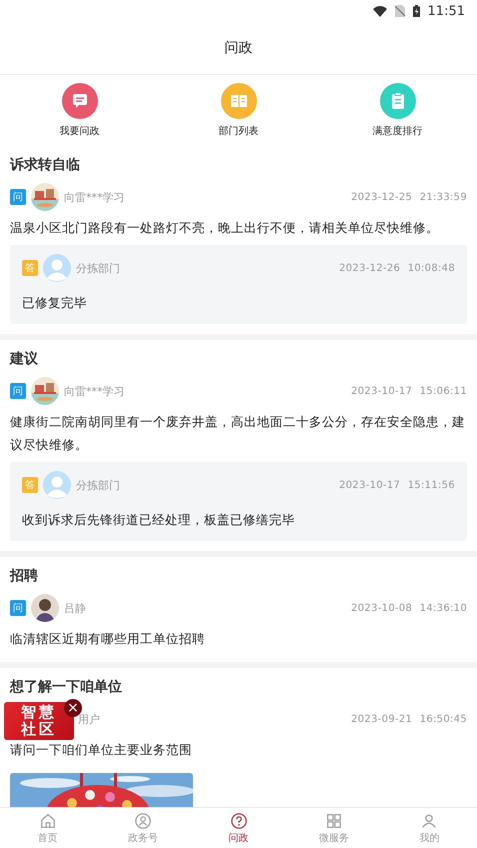  I want to click on no-sim-icon, so click(399, 11).